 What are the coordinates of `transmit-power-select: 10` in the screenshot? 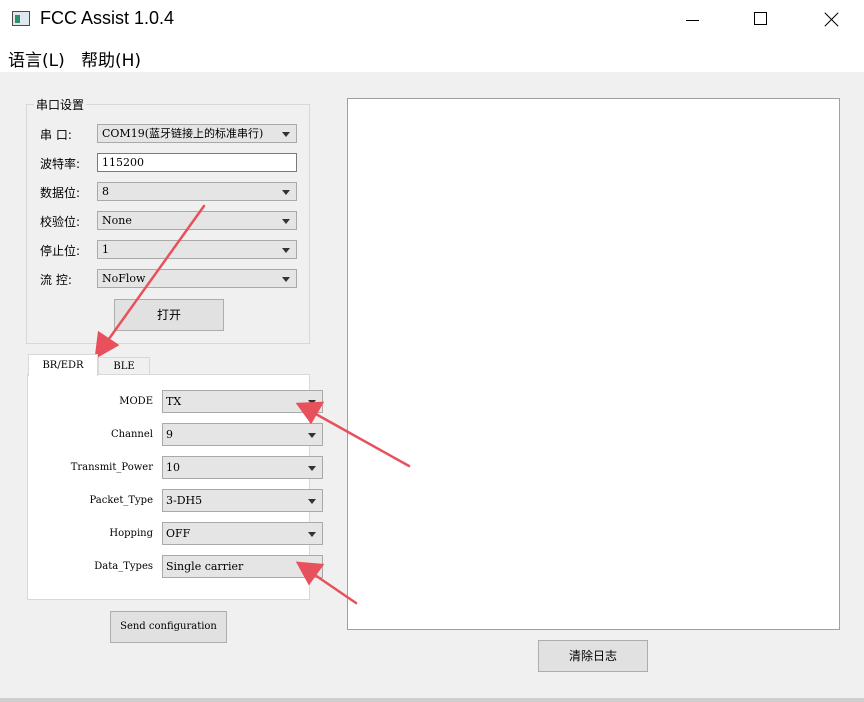 It's located at (242, 467).